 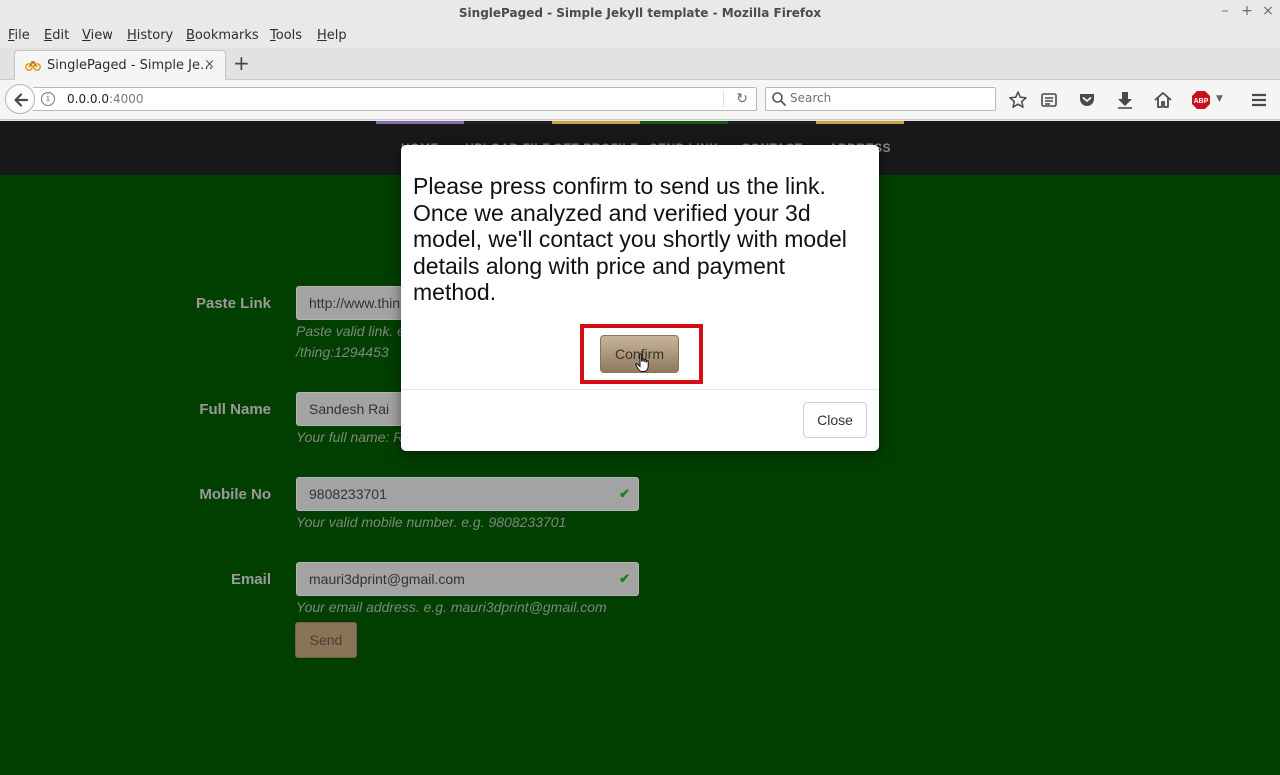 What do you see at coordinates (150, 35) in the screenshot?
I see `menu-history: History` at bounding box center [150, 35].